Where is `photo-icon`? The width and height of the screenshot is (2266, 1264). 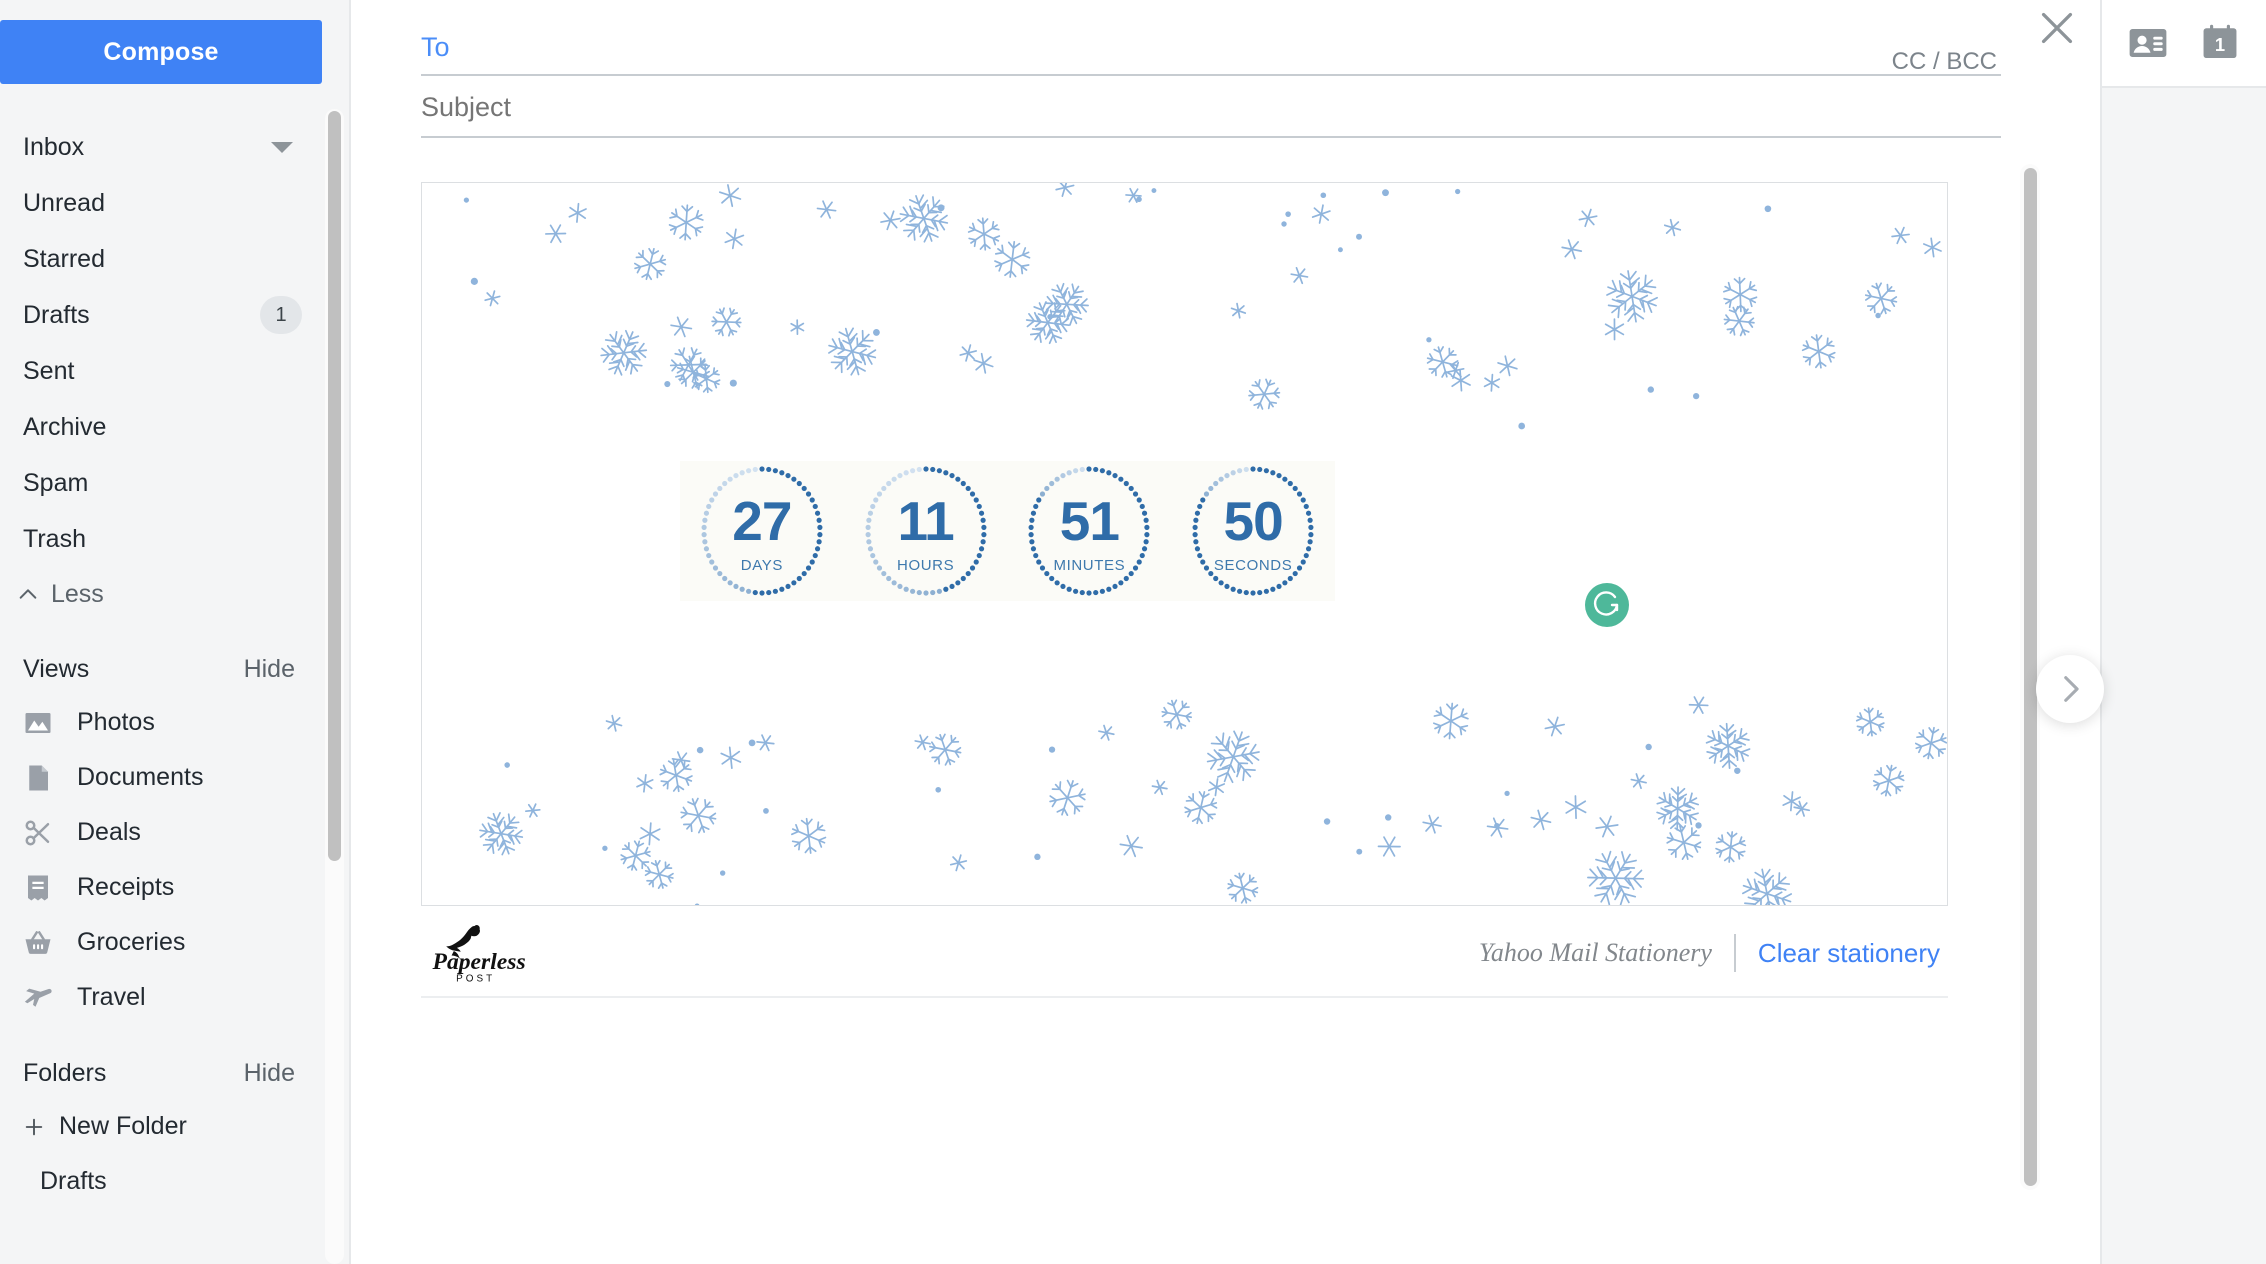 photo-icon is located at coordinates (38, 722).